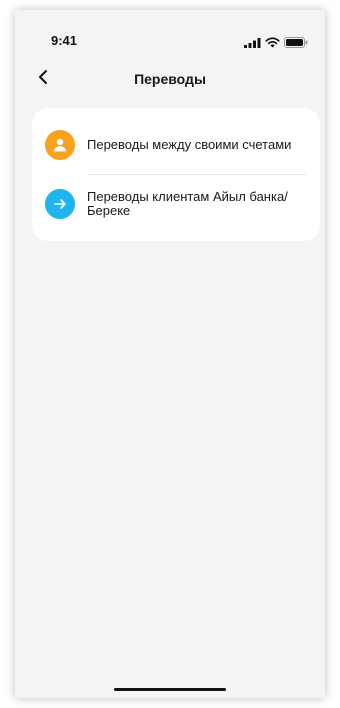 This screenshot has width=340, height=708. I want to click on arrow-right-icon, so click(60, 204).